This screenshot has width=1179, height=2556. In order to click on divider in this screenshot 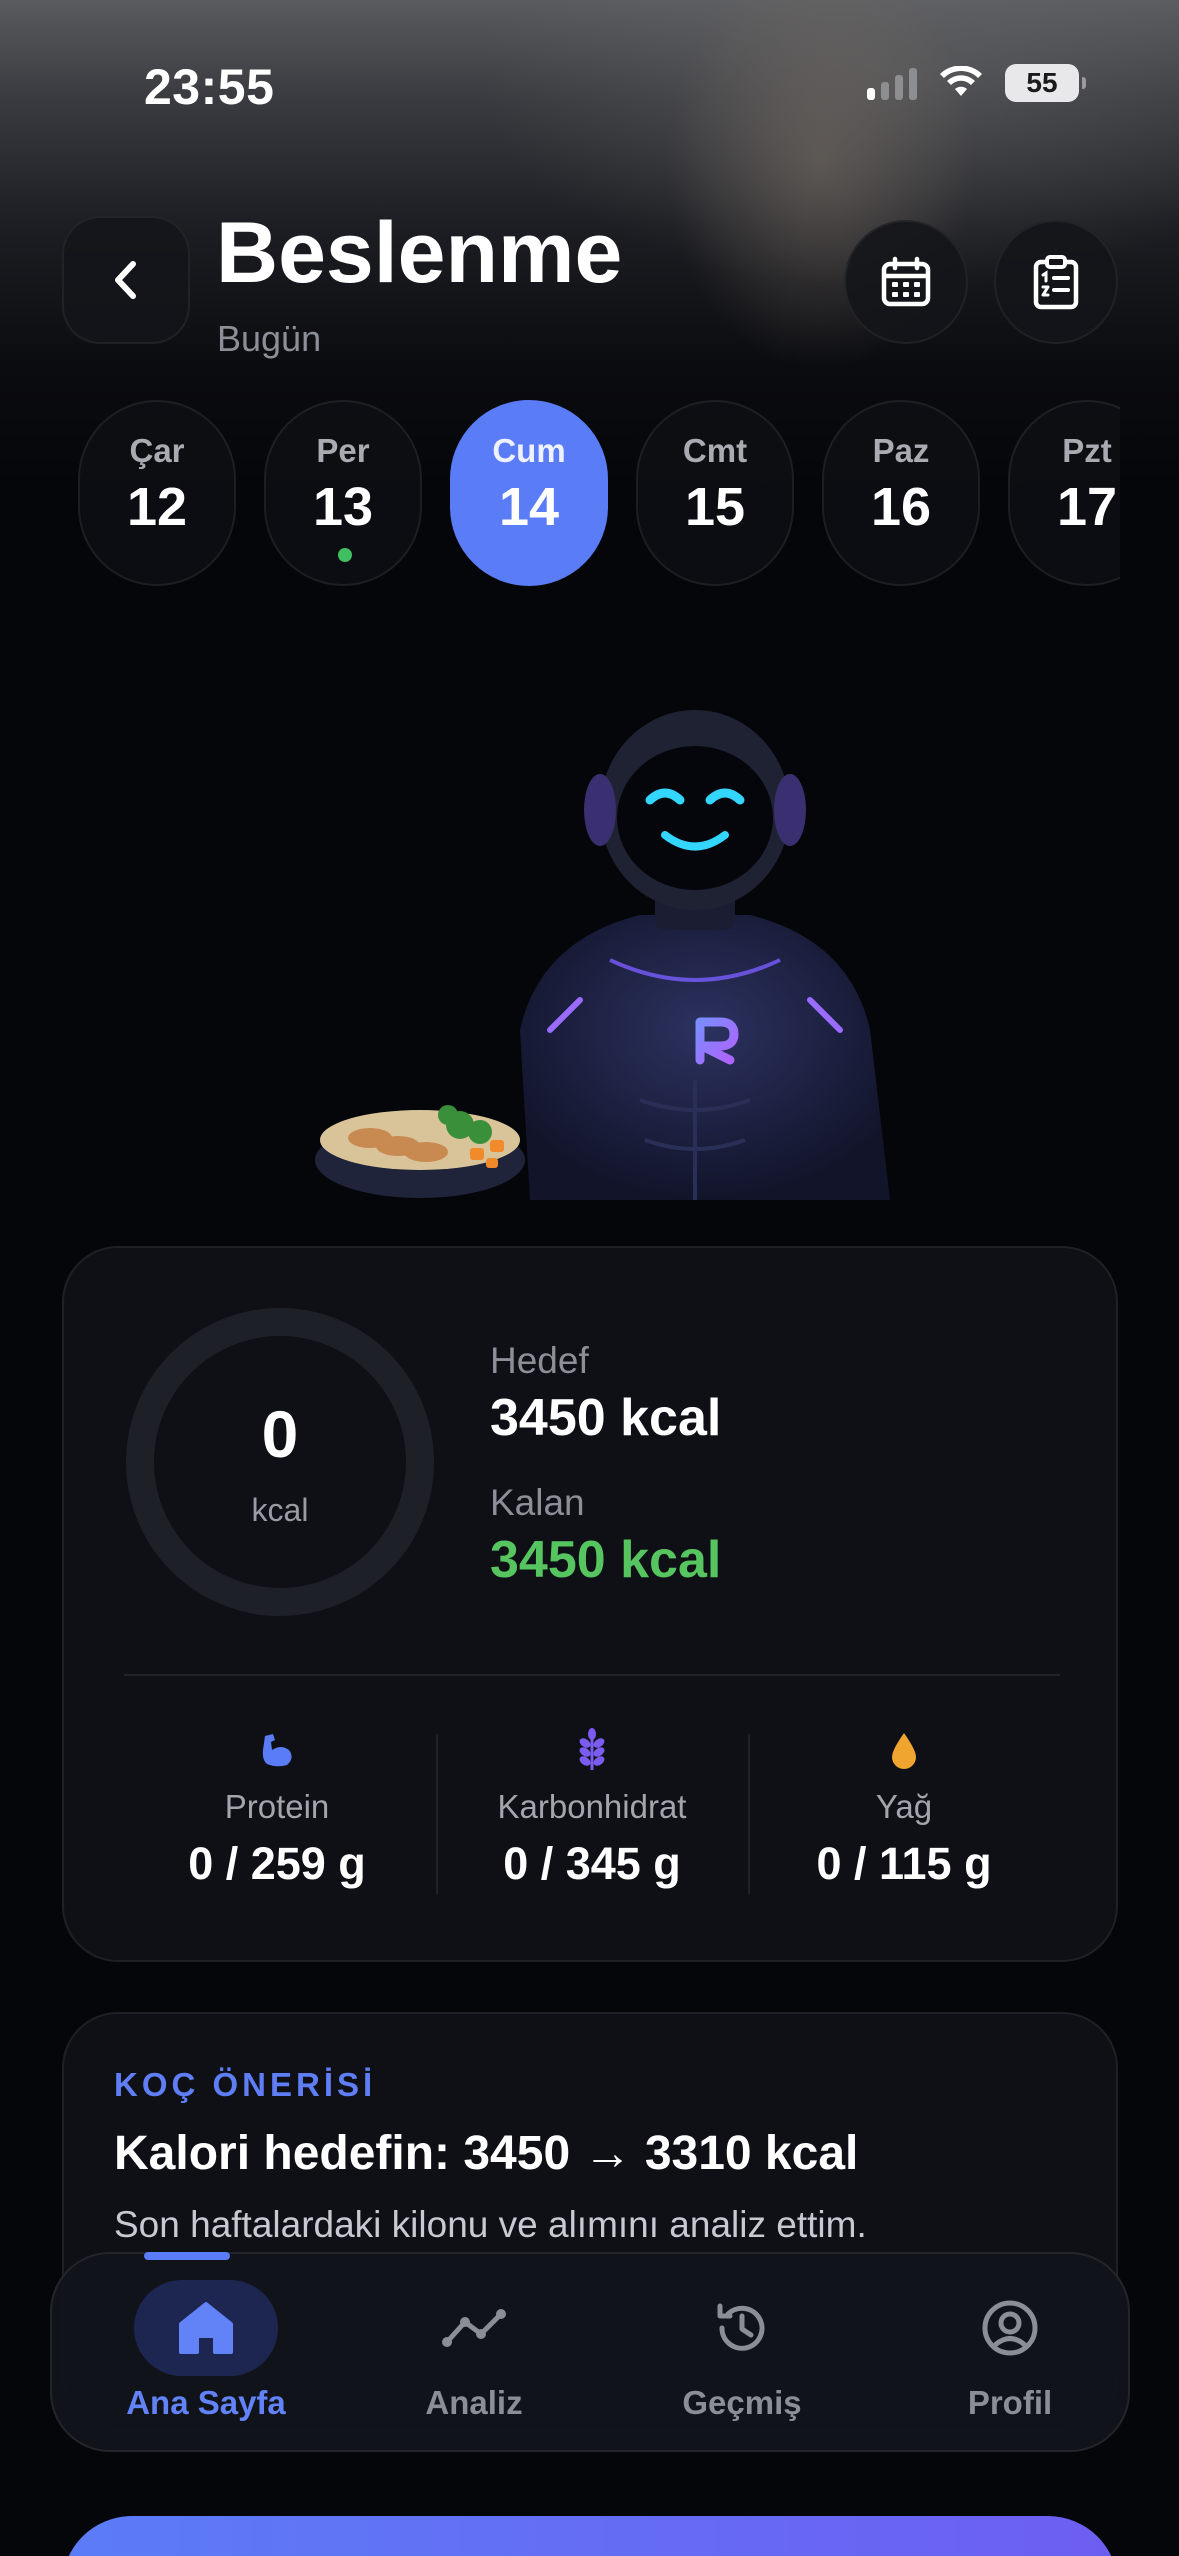, I will do `click(592, 1675)`.